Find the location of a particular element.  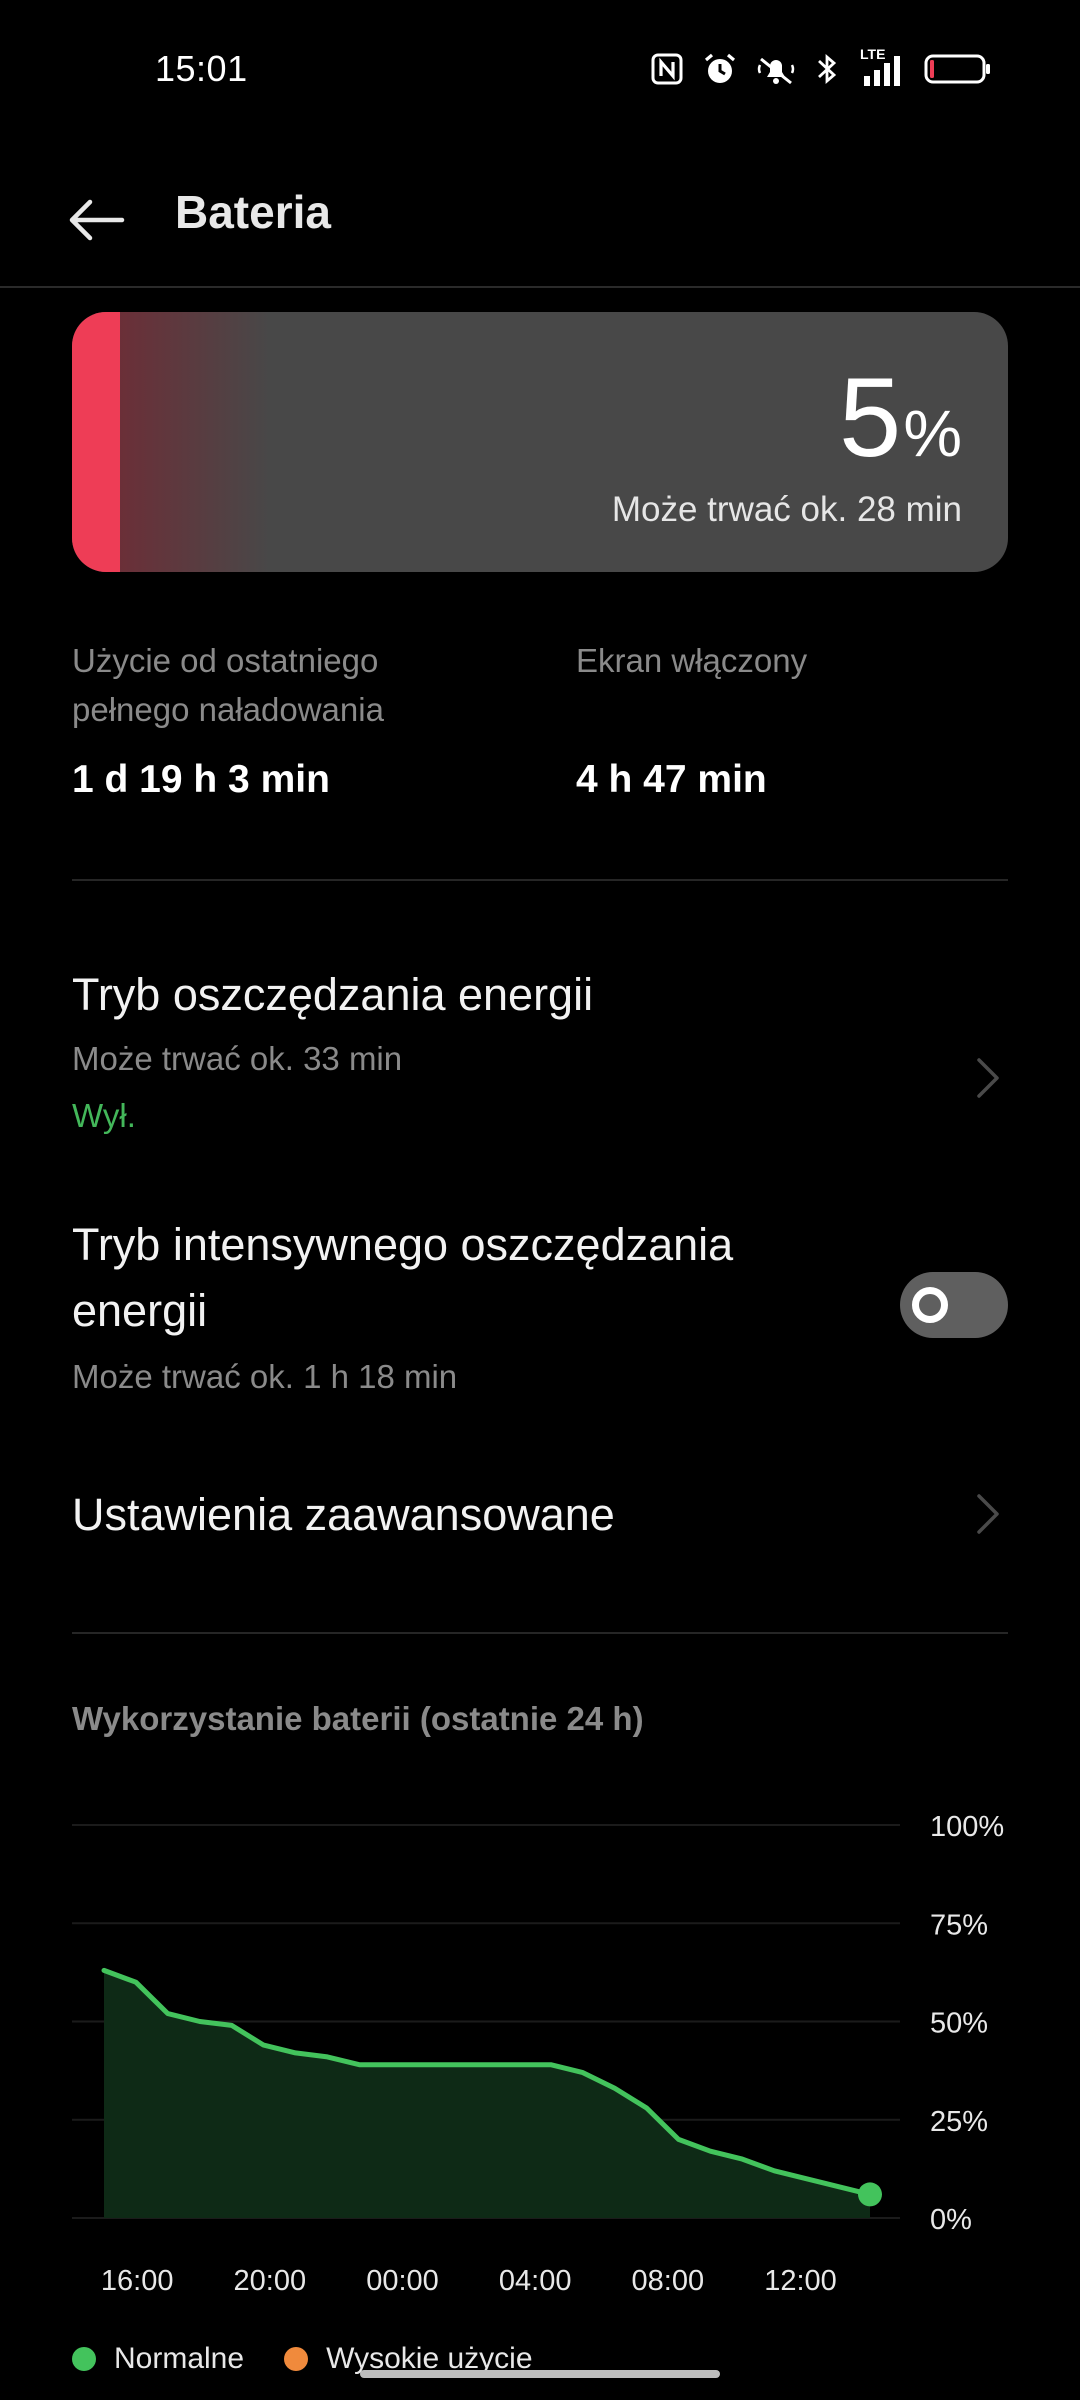

battery-level-gradient is located at coordinates (195, 442).